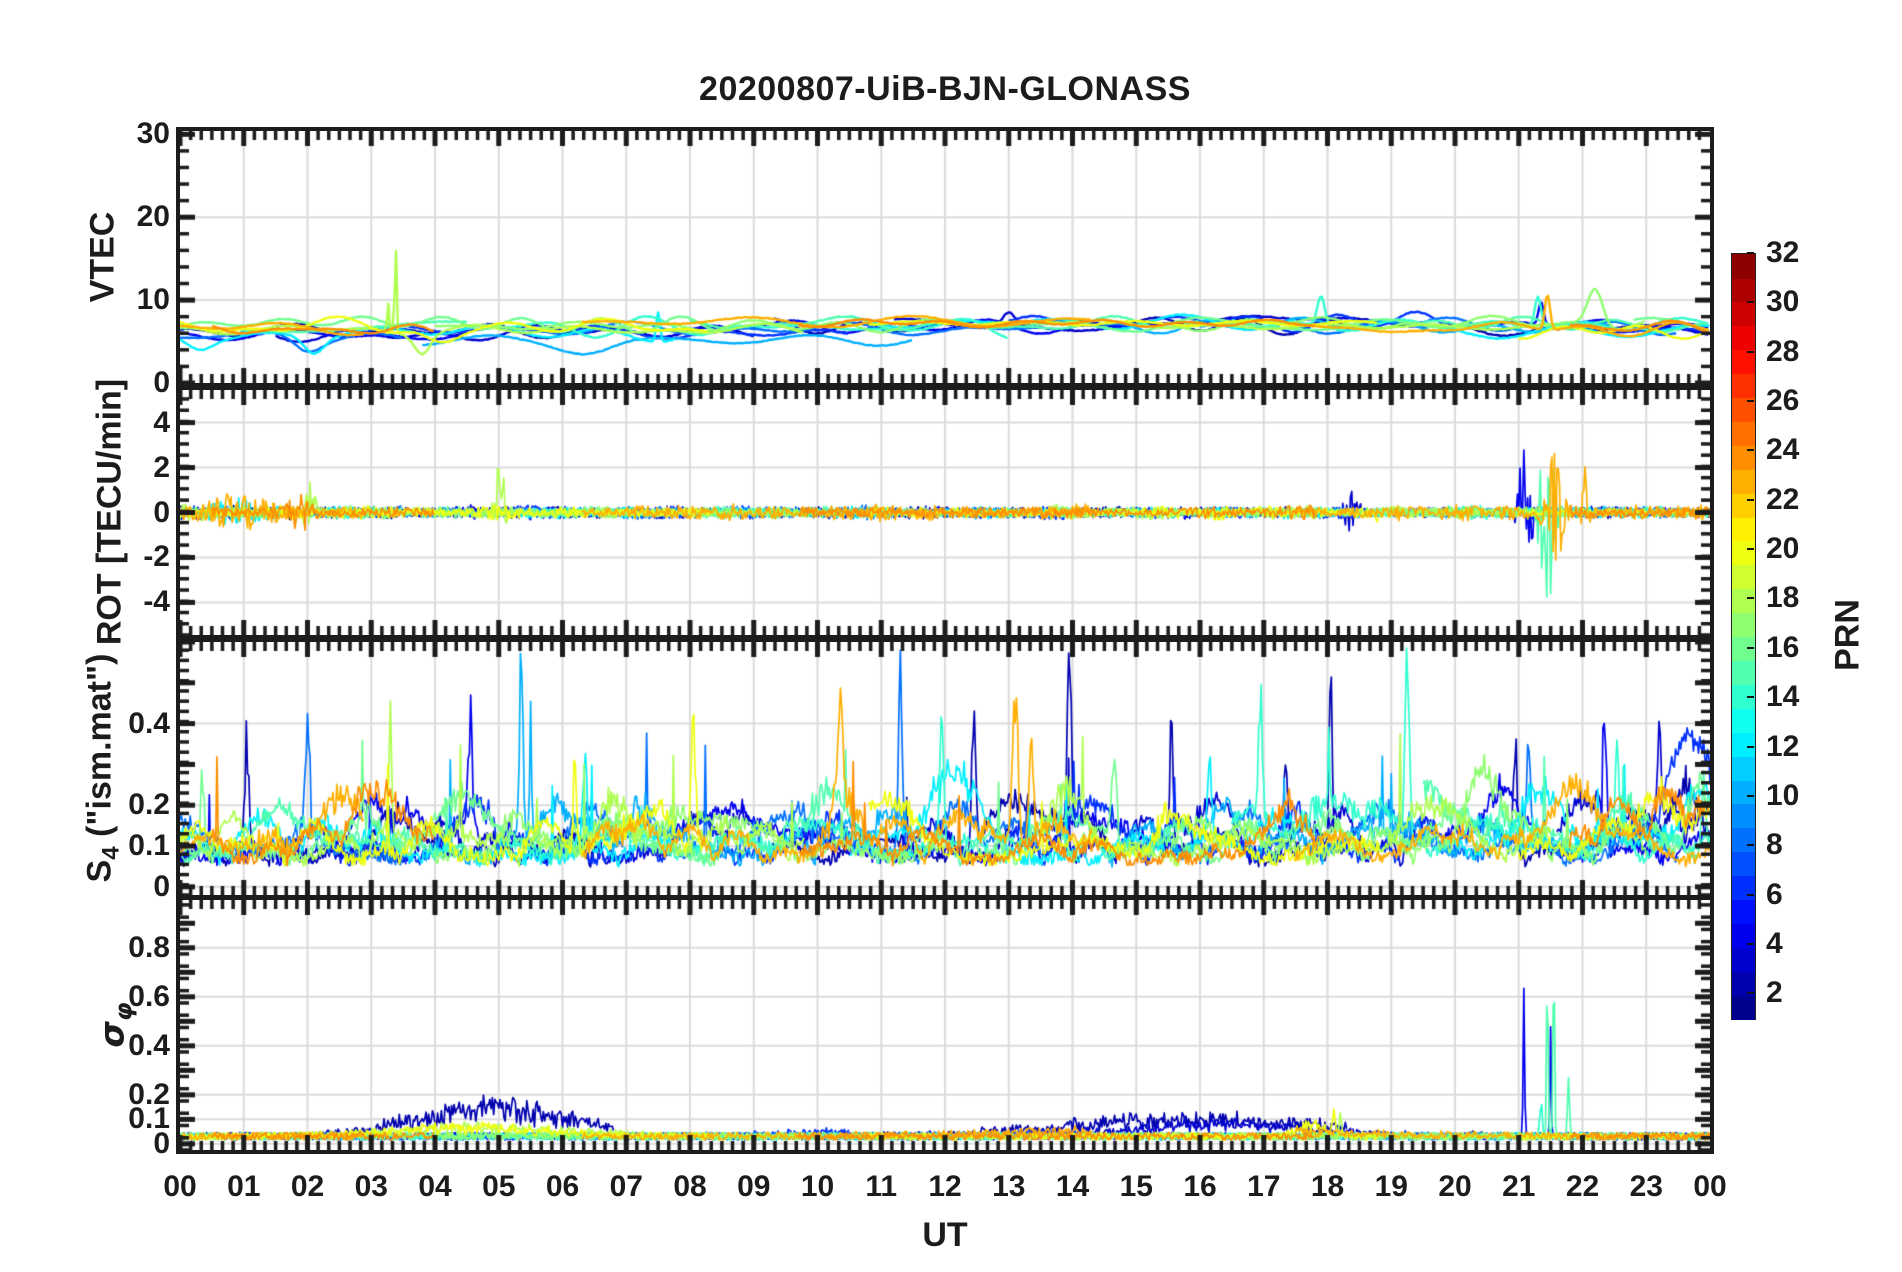  Describe the element at coordinates (1774, 894) in the screenshot. I see `colorbar-tick-label-6: 6` at that location.